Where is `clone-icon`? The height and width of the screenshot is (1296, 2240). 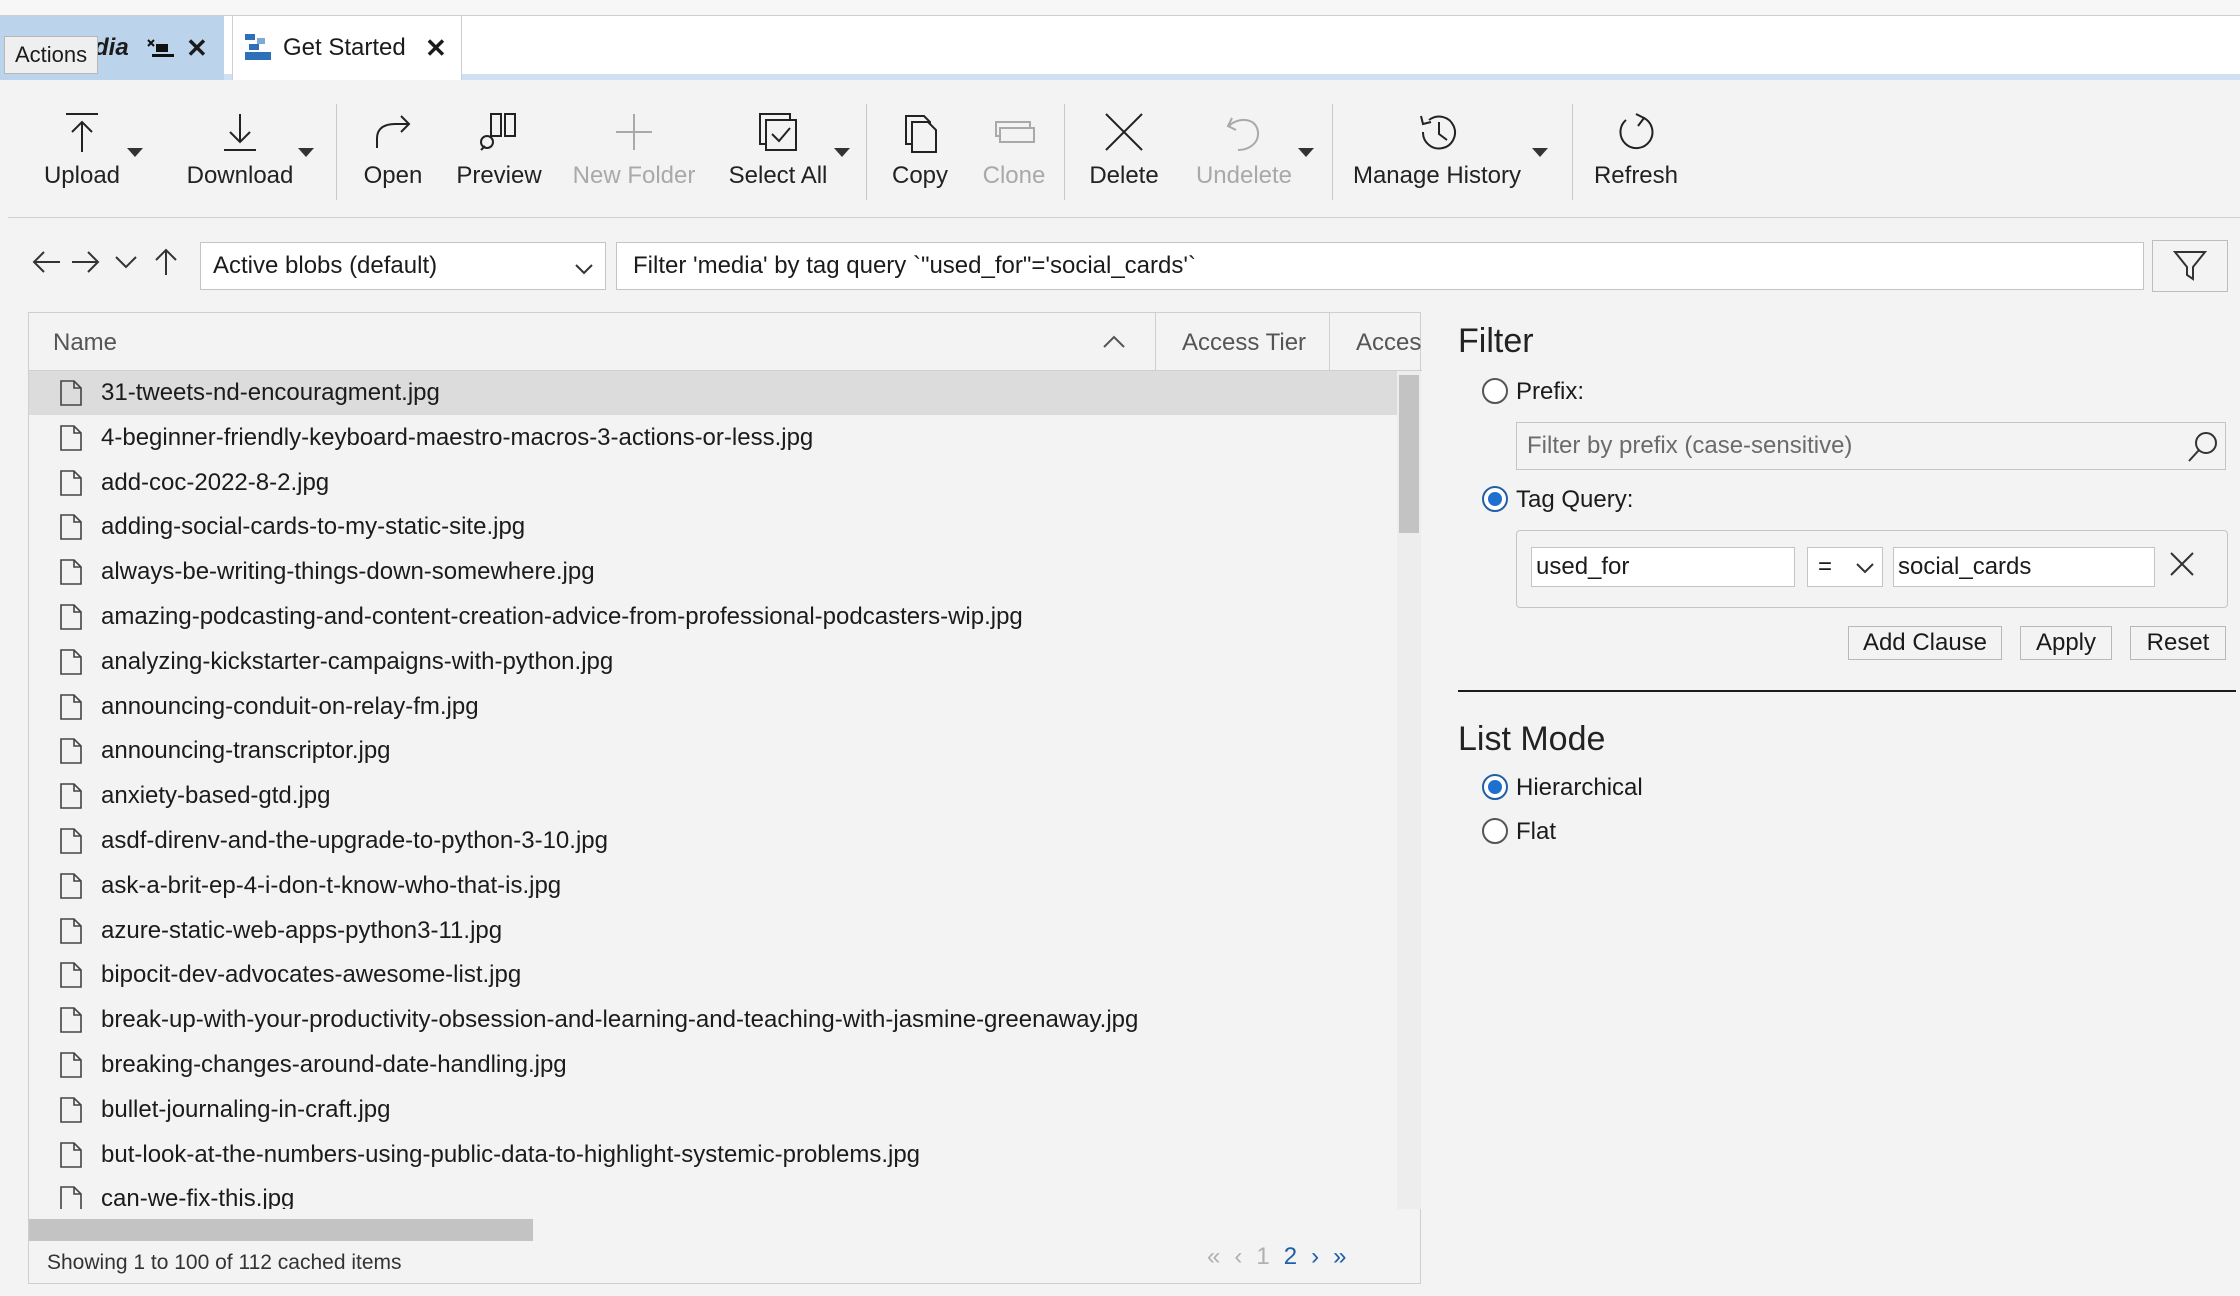
clone-icon is located at coordinates (1015, 132).